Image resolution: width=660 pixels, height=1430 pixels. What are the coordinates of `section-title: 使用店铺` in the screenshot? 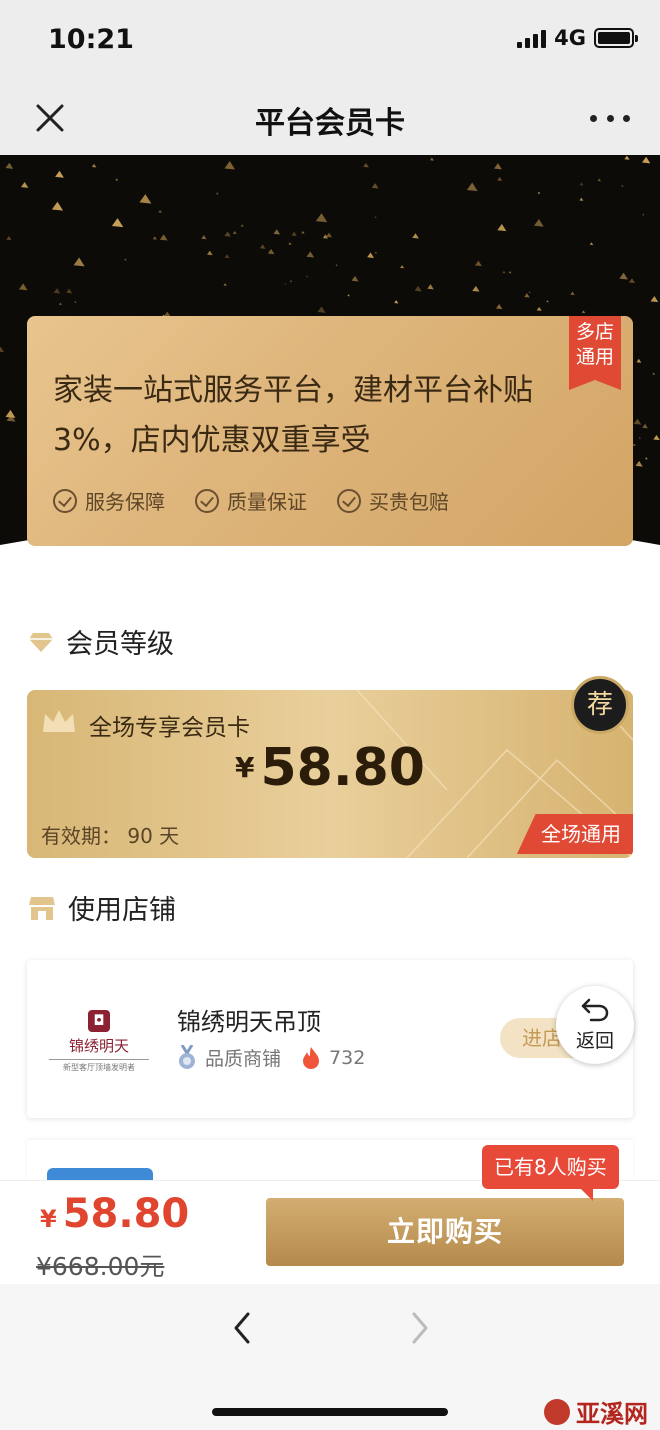 It's located at (122, 910).